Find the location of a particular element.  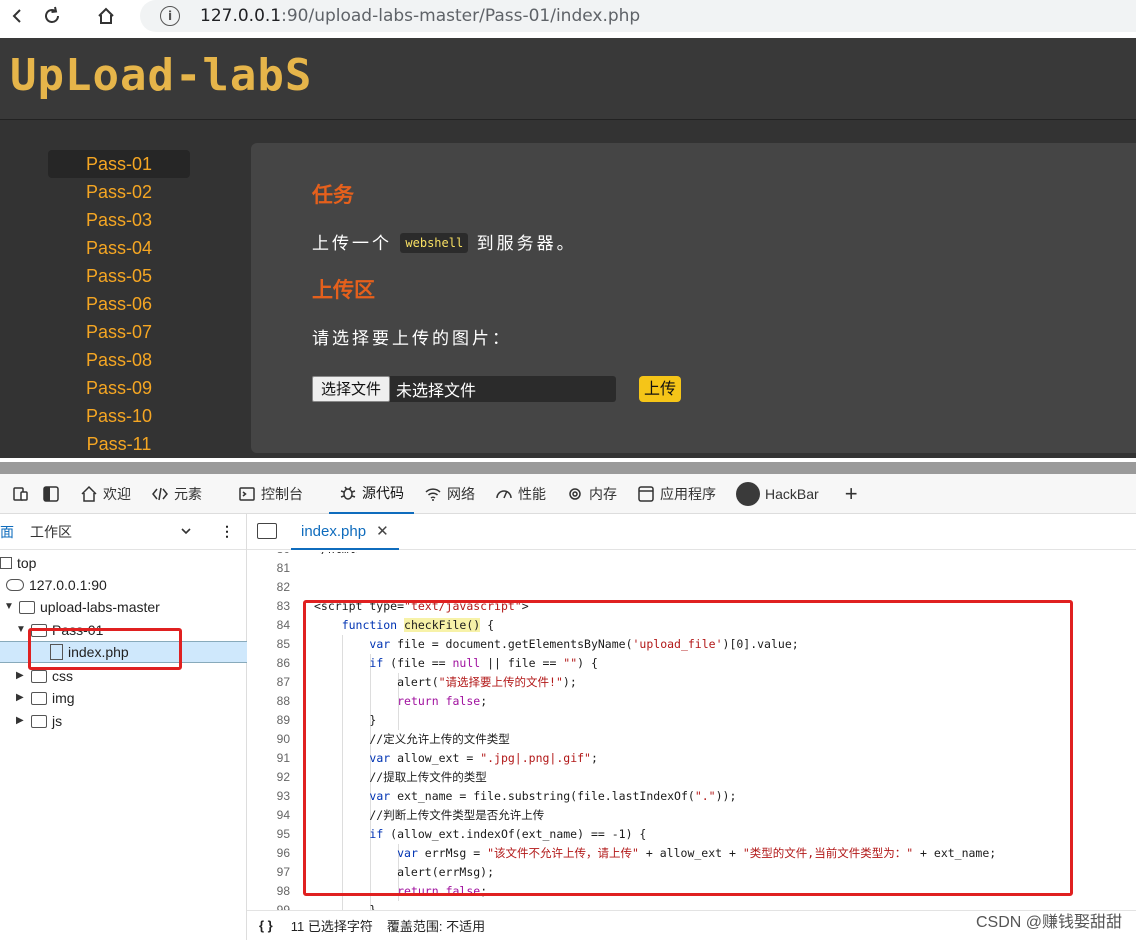

add-tab-icon: + is located at coordinates (848, 494).